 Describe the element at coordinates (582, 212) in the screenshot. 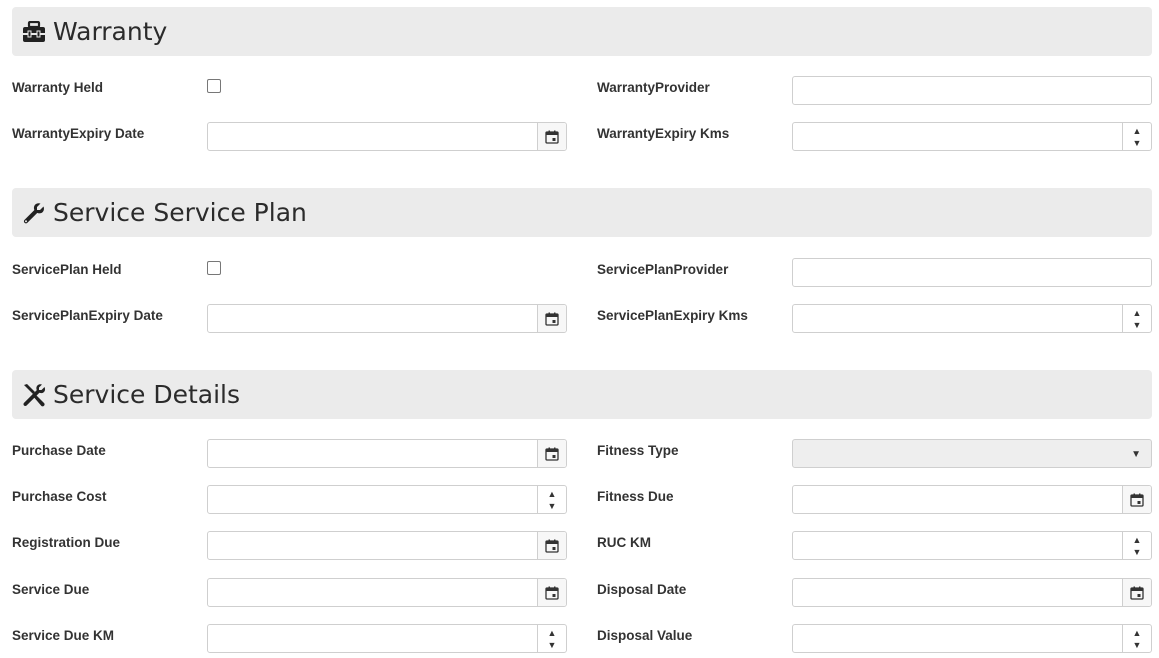

I see `service-plan-section-header: Service Service Plan` at that location.